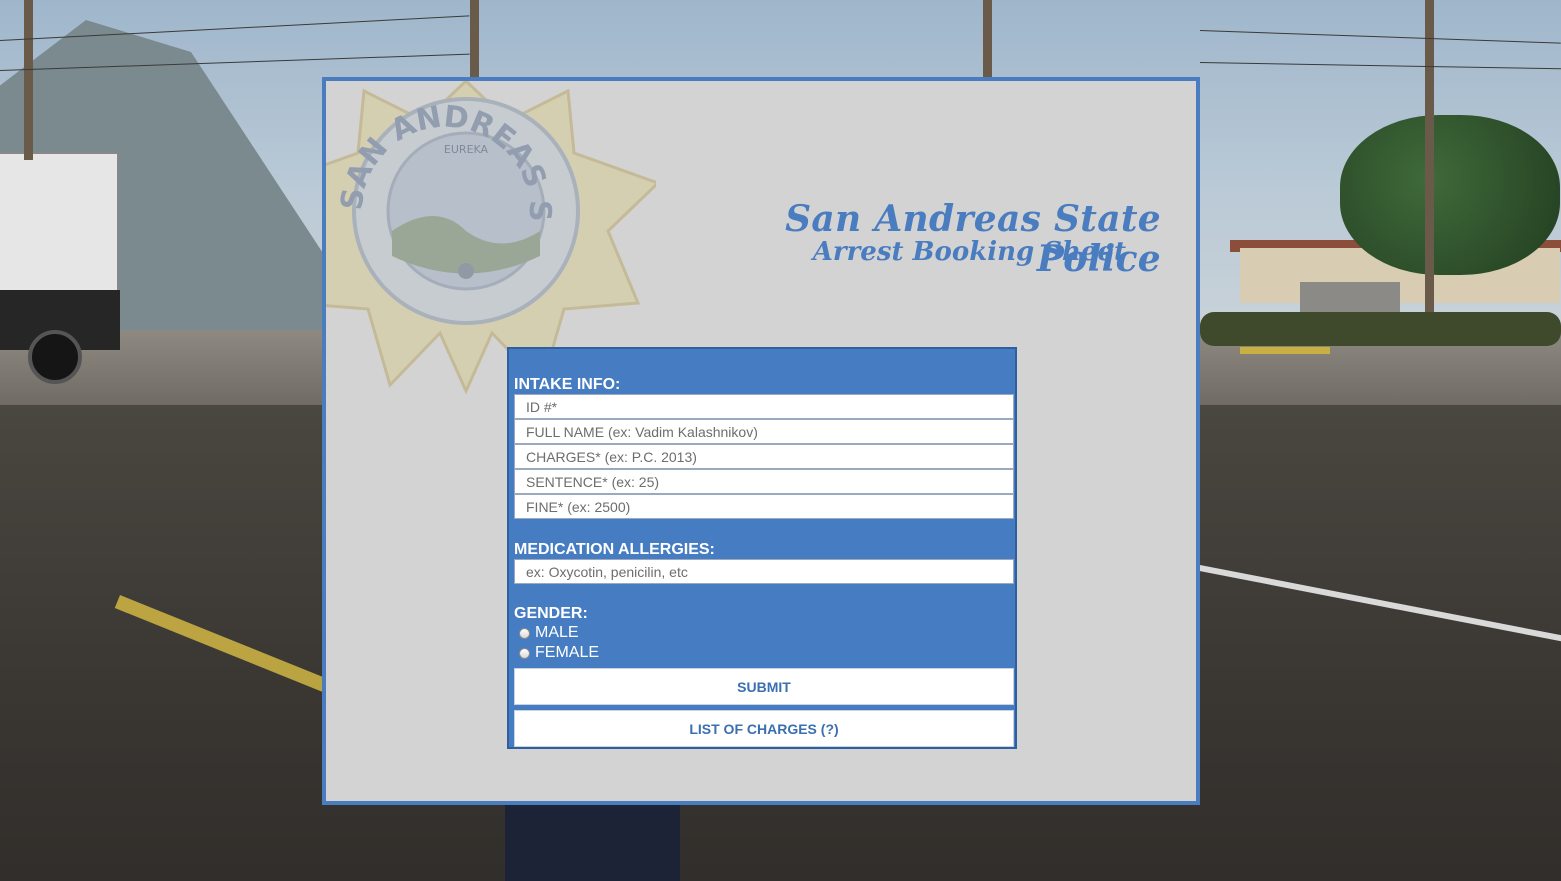 The width and height of the screenshot is (1561, 881). I want to click on allergies-input, so click(764, 571).